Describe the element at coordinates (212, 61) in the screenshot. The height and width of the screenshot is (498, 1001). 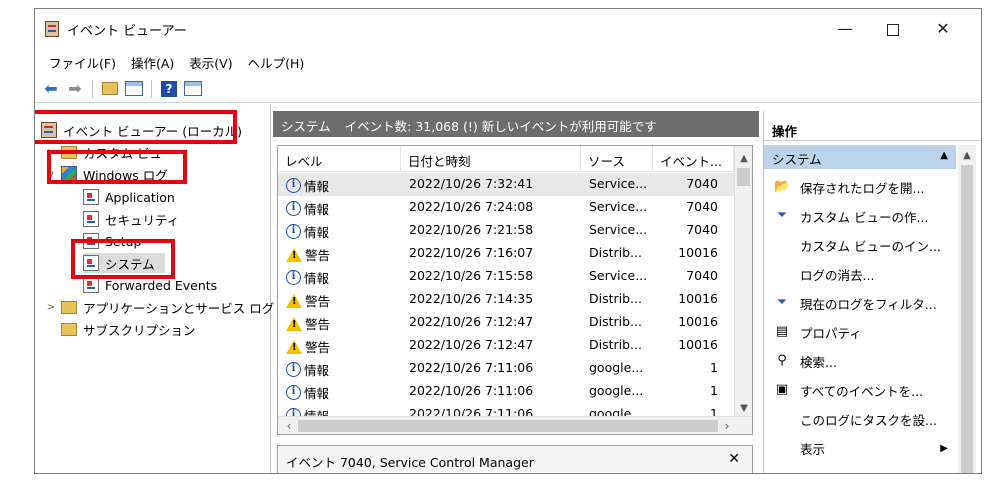
I see `menu-view: 表示(V)` at that location.